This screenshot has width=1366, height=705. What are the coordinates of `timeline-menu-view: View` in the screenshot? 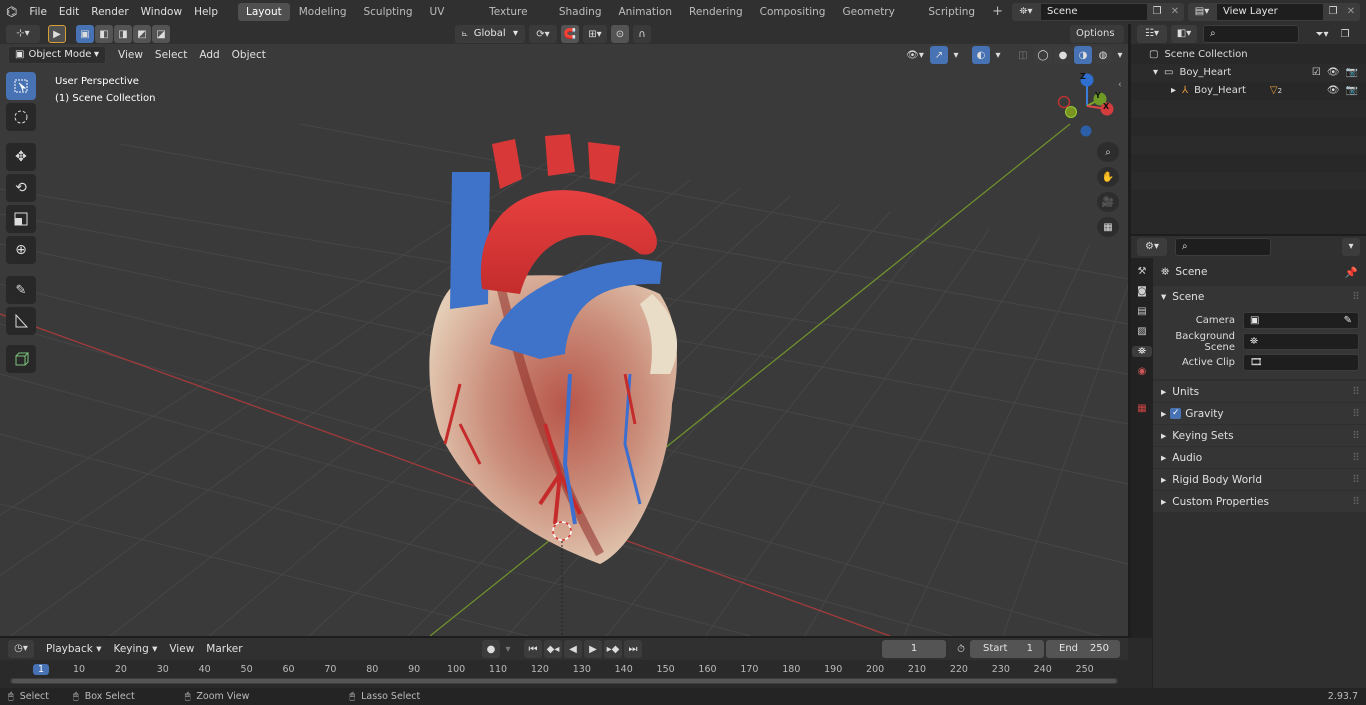 It's located at (181, 649).